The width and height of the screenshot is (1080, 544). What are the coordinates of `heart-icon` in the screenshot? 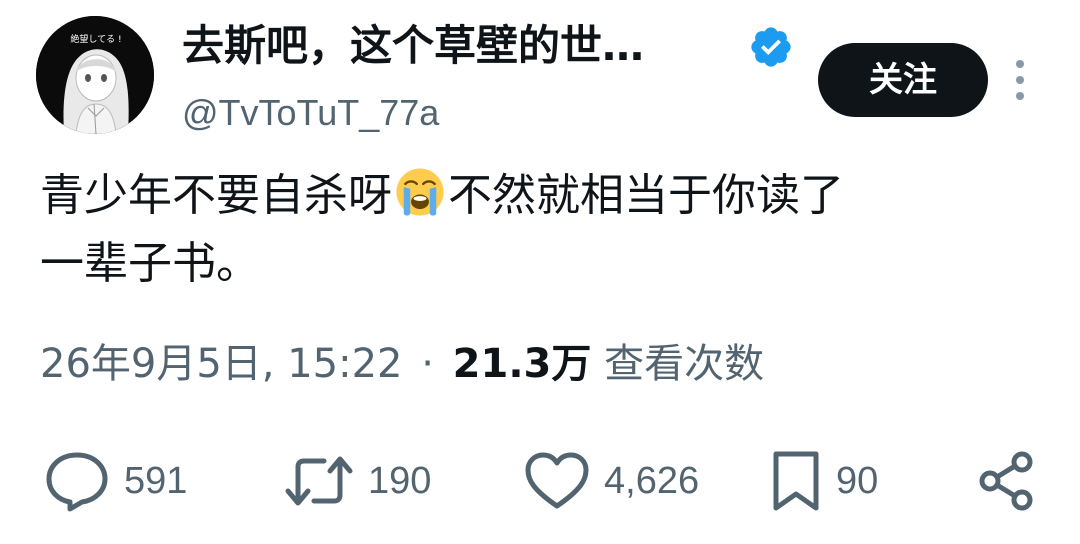 It's located at (557, 480).